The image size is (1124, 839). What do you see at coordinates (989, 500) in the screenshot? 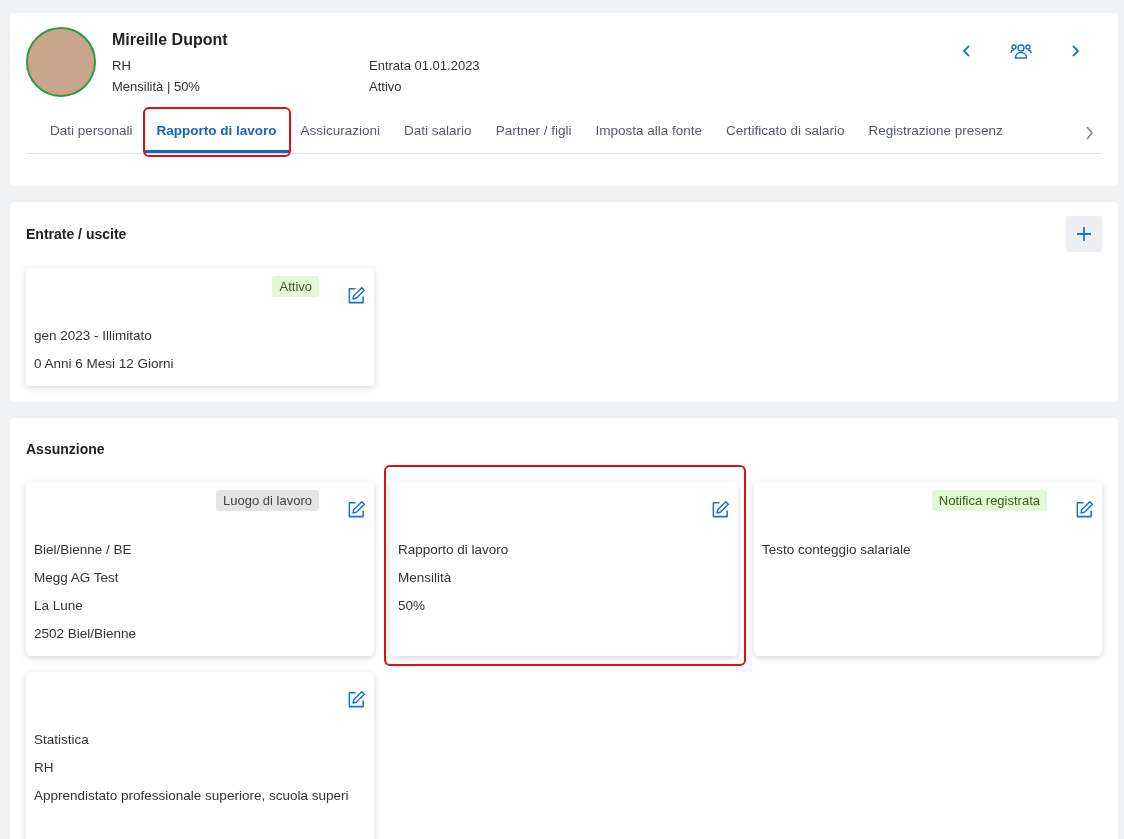
I see `status-badge: Notifica registrata` at bounding box center [989, 500].